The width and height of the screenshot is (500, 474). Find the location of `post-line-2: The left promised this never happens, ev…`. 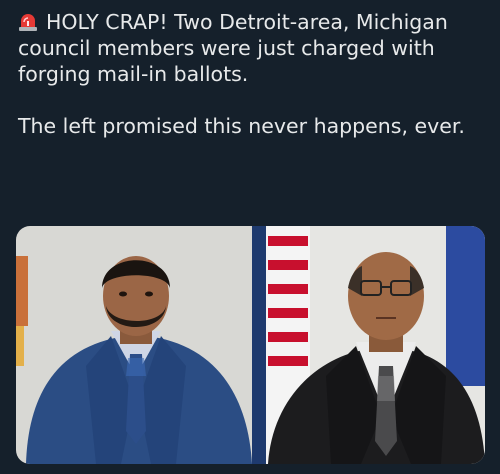

post-line-2: The left promised this never happens, ev… is located at coordinates (241, 126).